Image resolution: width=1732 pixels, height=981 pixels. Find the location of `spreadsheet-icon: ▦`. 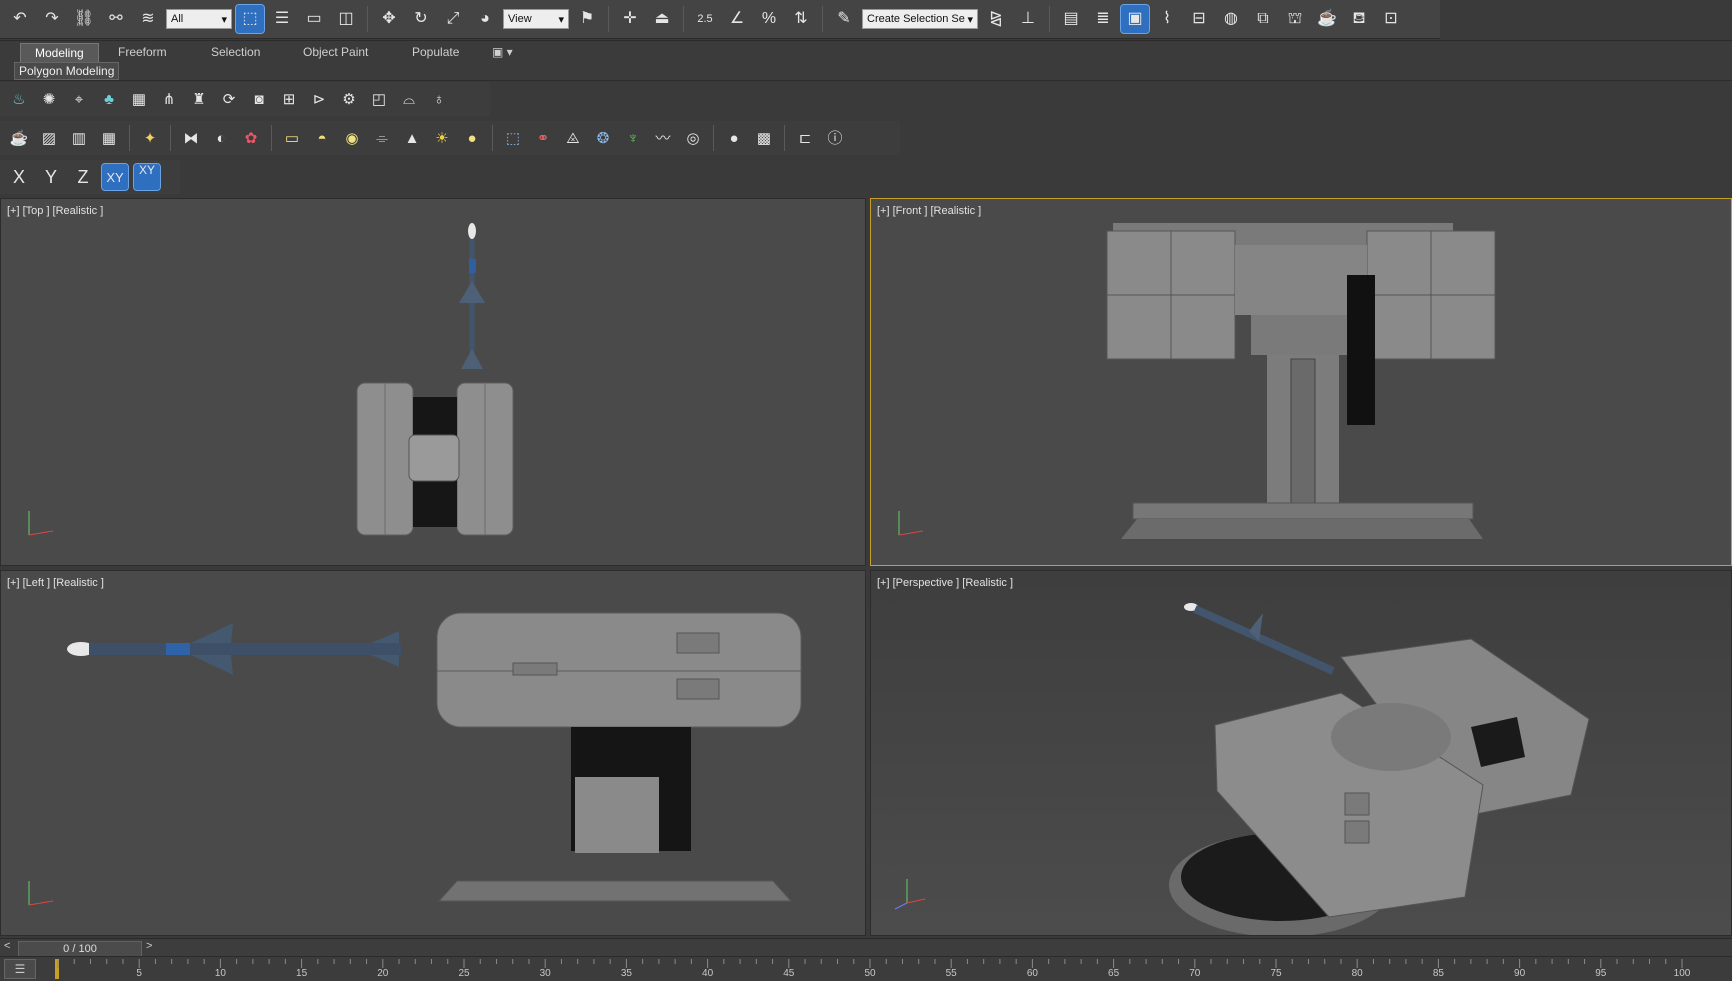

spreadsheet-icon: ▦ is located at coordinates (109, 138).